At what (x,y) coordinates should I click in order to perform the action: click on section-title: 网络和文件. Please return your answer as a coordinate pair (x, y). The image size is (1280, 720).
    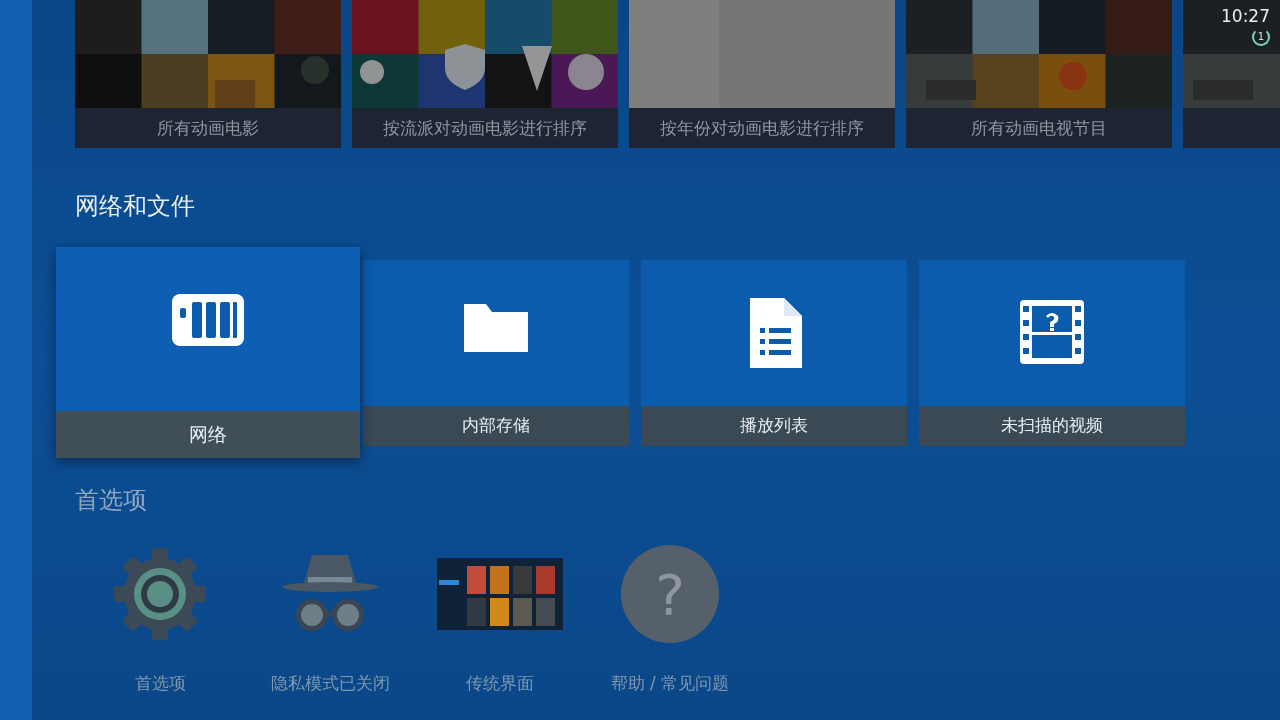
    Looking at the image, I should click on (135, 206).